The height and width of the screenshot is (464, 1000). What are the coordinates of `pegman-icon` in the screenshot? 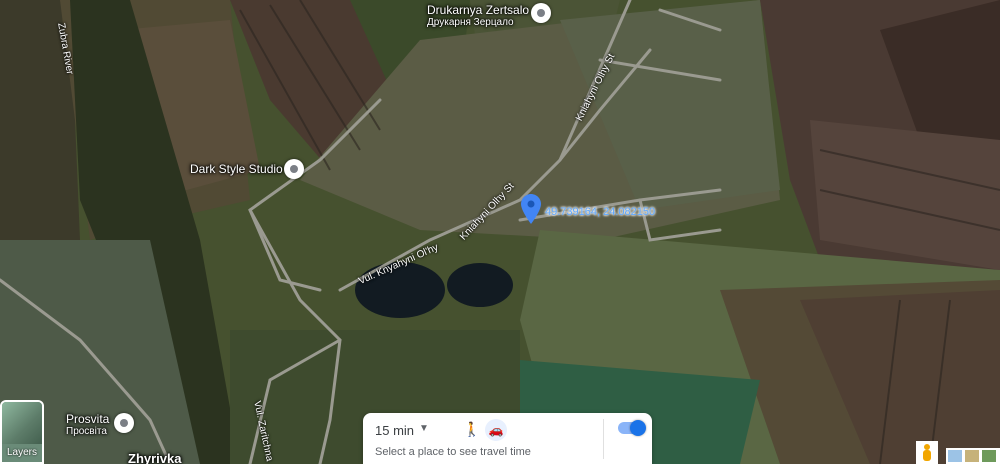 It's located at (927, 453).